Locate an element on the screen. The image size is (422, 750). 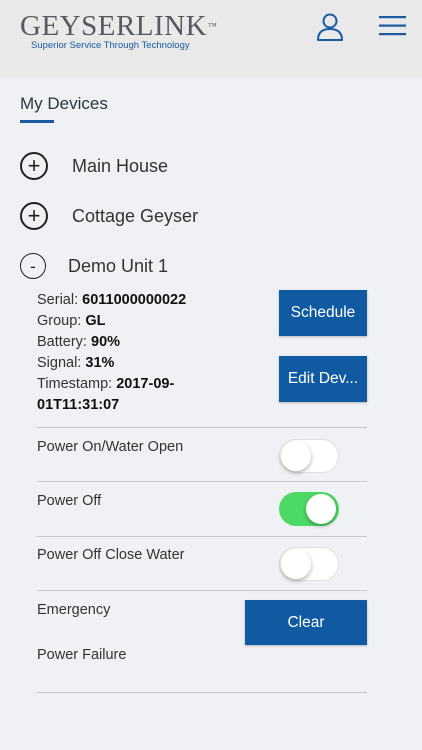
power-on-water-open-toggle is located at coordinates (309, 456).